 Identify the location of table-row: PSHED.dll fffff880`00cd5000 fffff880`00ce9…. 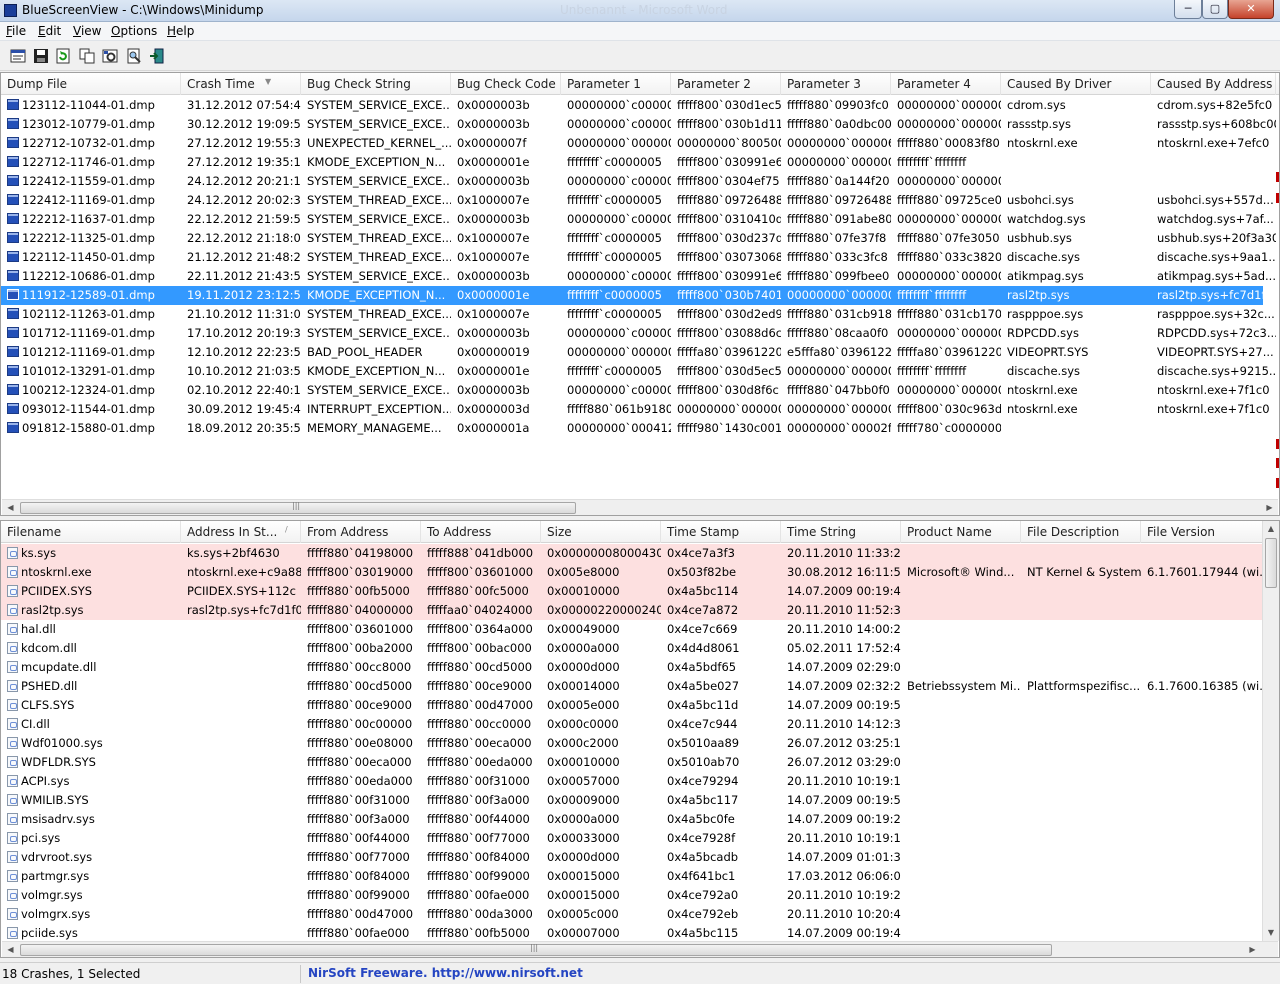
(632, 686).